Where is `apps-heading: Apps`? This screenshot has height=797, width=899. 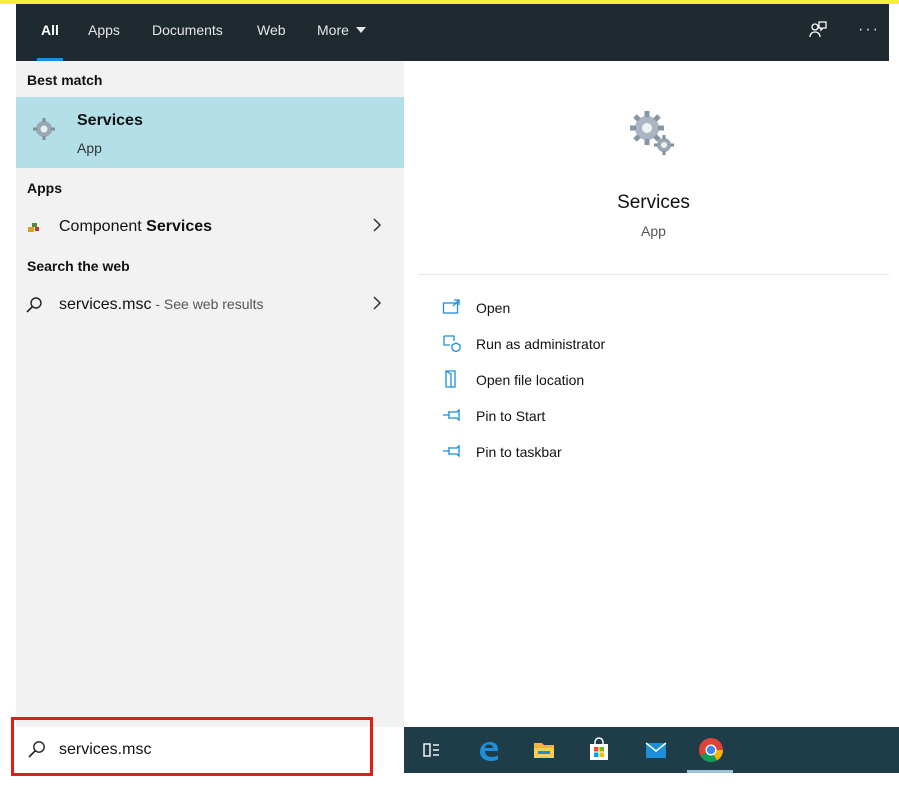
apps-heading: Apps is located at coordinates (44, 188).